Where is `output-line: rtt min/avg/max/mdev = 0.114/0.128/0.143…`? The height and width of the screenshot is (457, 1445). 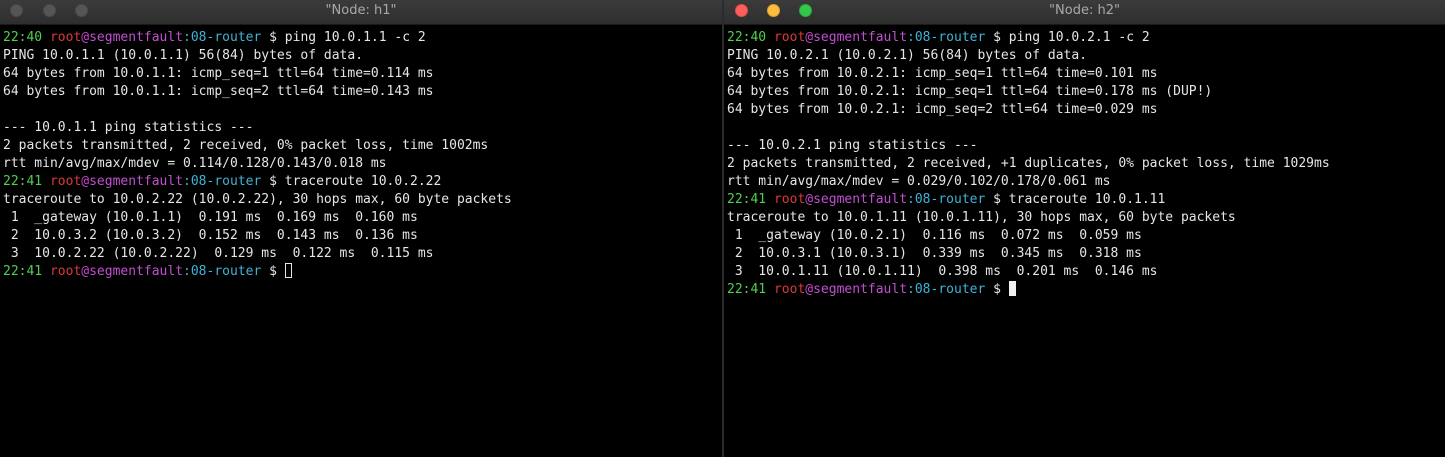 output-line: rtt min/avg/max/mdev = 0.114/0.128/0.143… is located at coordinates (195, 163).